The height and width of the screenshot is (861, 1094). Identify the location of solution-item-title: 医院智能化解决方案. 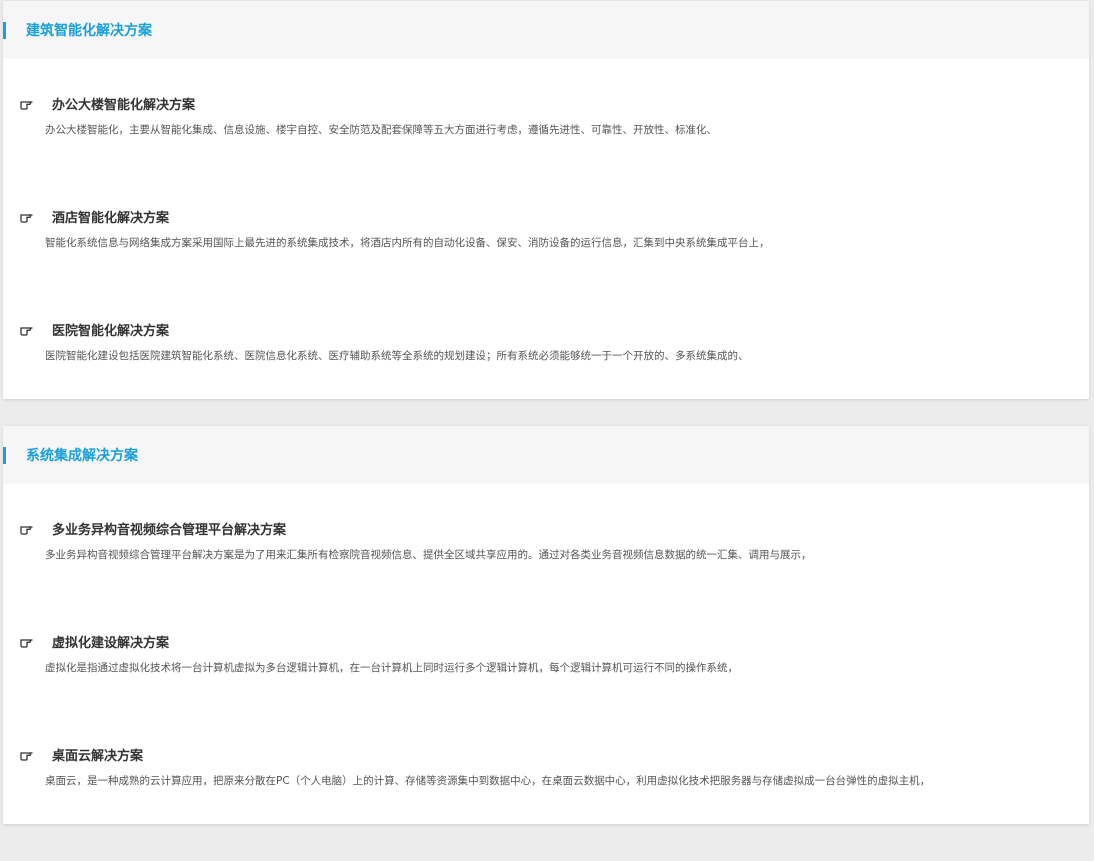
(110, 332).